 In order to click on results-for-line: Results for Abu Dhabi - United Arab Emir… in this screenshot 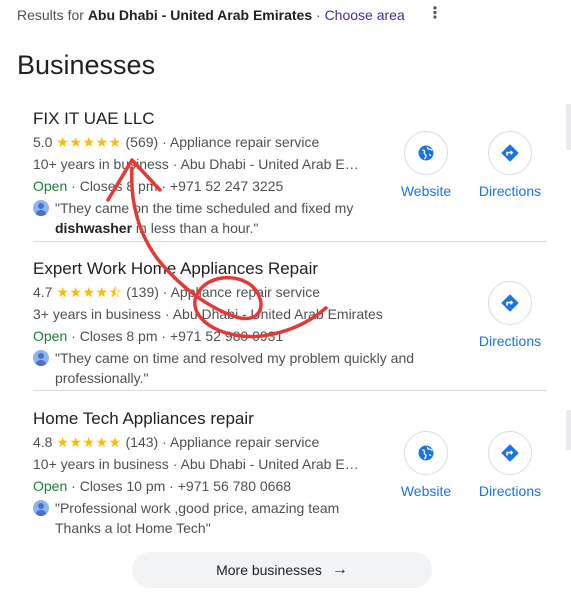, I will do `click(211, 15)`.